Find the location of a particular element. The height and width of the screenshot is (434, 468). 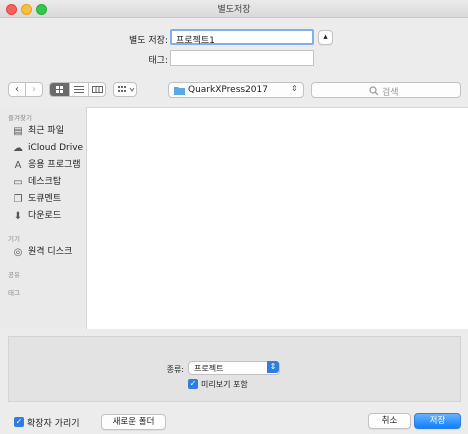

sidebar-item-applications: A 응용 프로그램 is located at coordinates (47, 165).